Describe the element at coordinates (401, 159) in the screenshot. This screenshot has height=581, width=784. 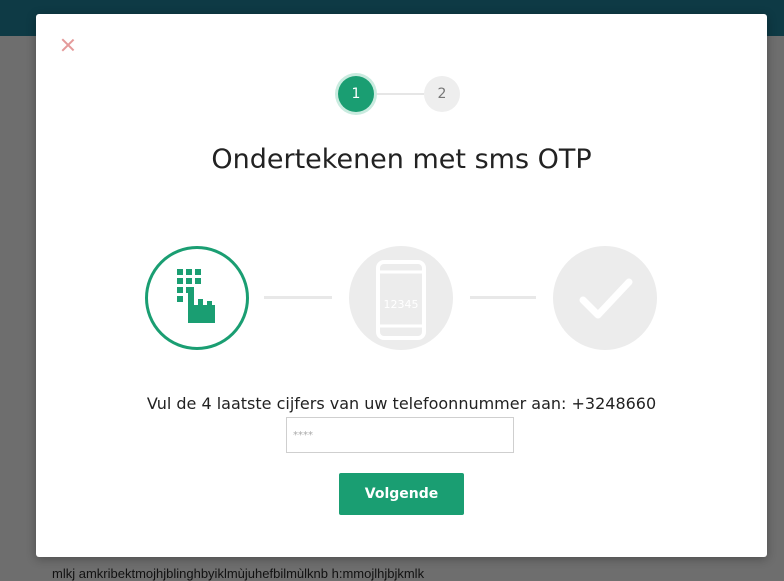
I see `dialog-title: Ondertekenen met sms OTP` at that location.